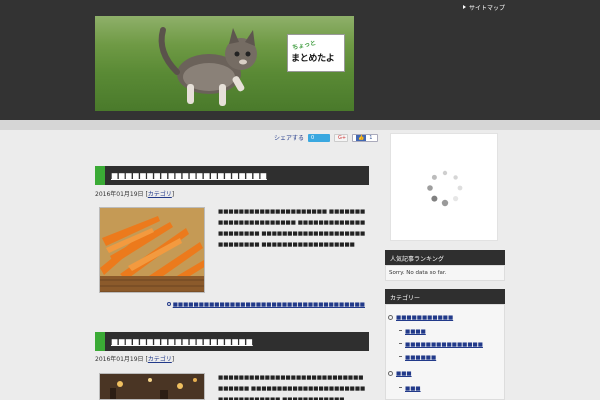  I want to click on post-title-bar: ■■■■■■■■■■■■■■■■■■■■, so click(232, 341).